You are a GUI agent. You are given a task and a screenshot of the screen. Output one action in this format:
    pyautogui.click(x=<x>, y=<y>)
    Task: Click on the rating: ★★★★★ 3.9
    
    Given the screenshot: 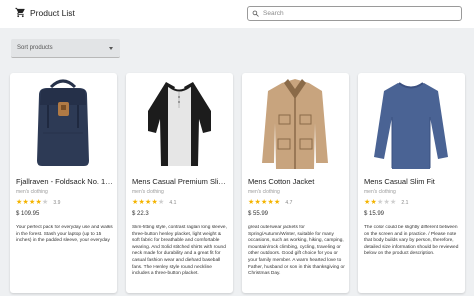 What is the action you would take?
    pyautogui.click(x=64, y=202)
    